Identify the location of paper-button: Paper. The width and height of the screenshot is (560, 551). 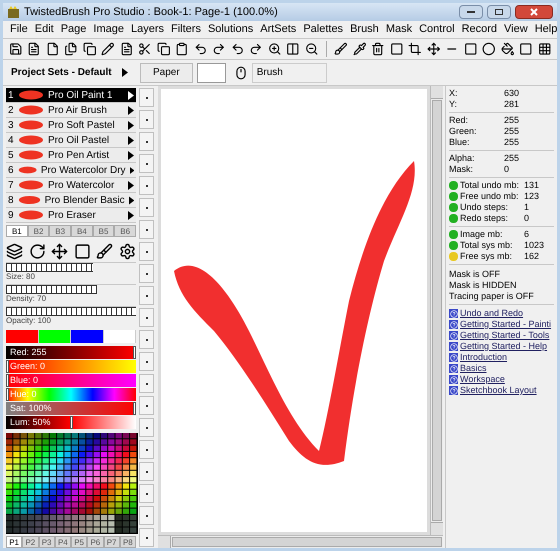
(166, 72).